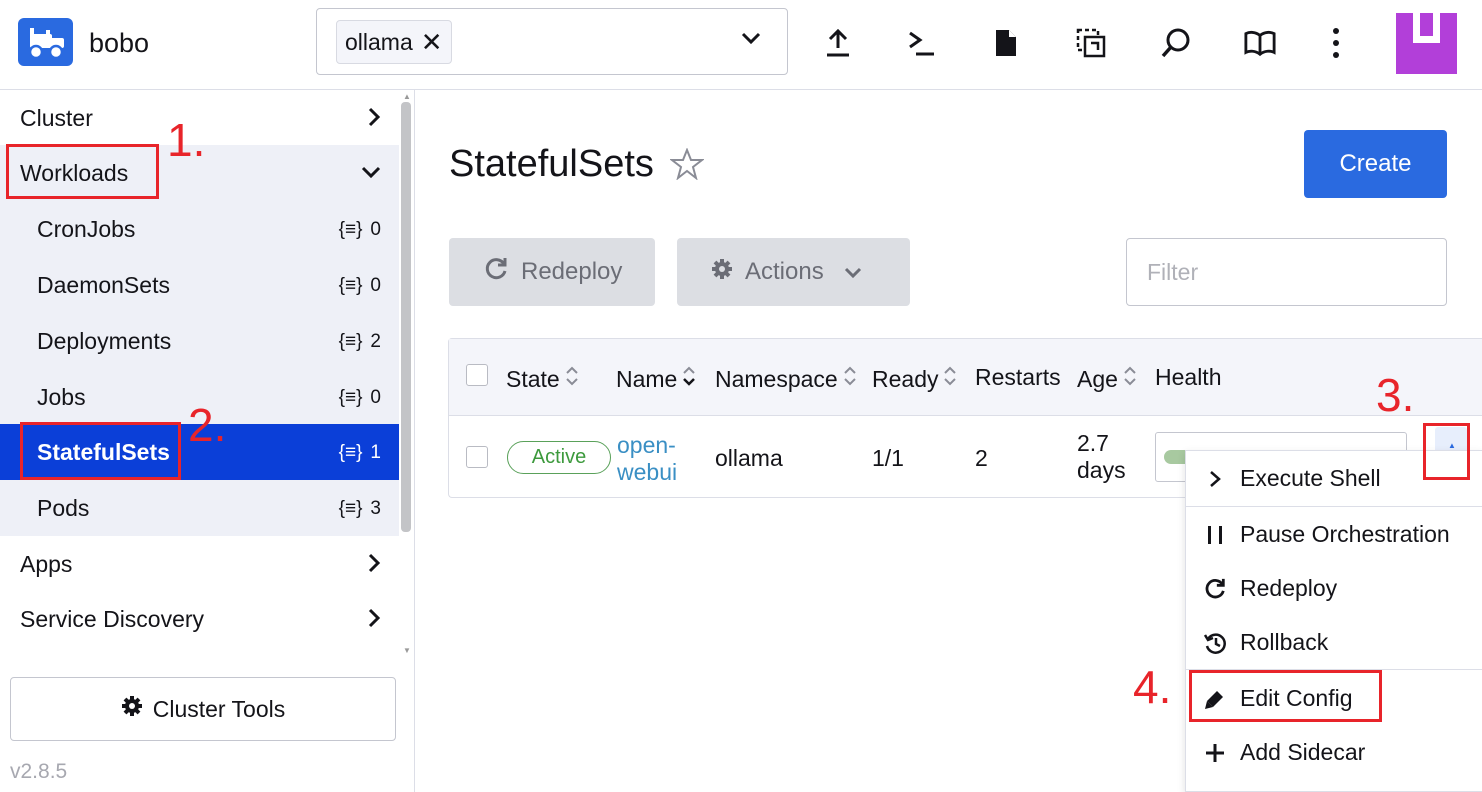 This screenshot has height=792, width=1482. I want to click on close-icon: ✕, so click(432, 42).